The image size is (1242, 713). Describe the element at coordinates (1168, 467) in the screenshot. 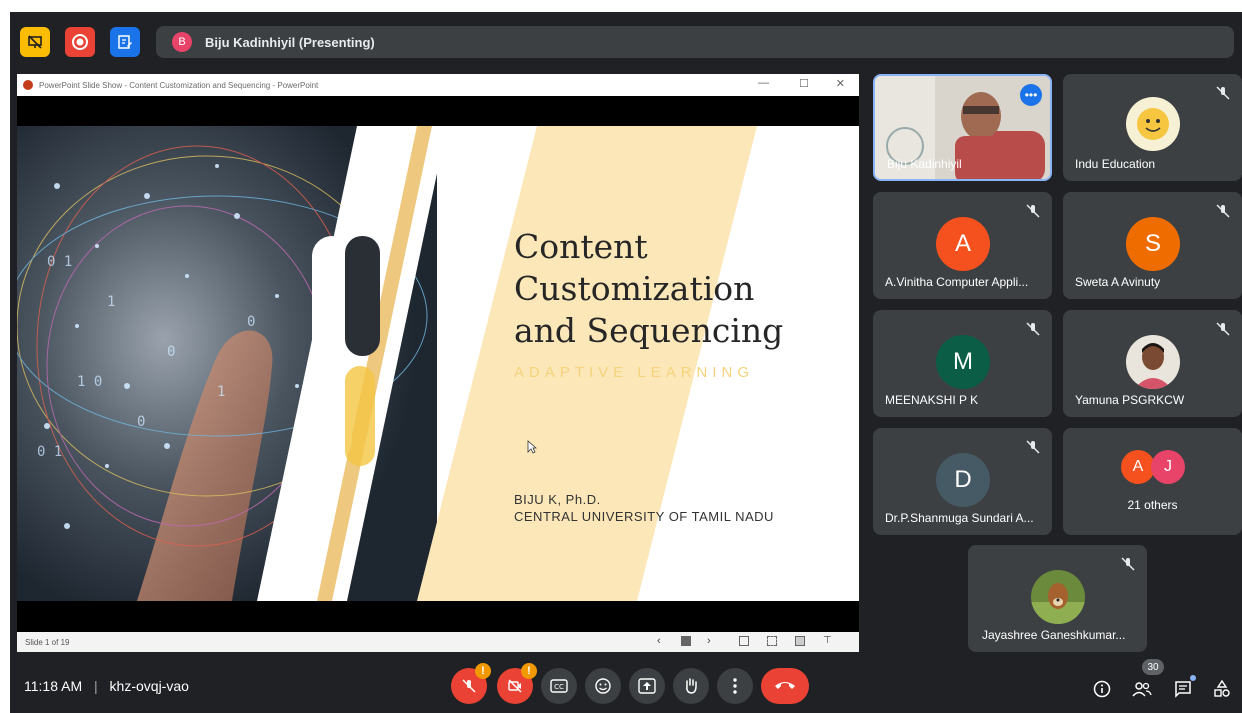

I see `avatar: J` at that location.